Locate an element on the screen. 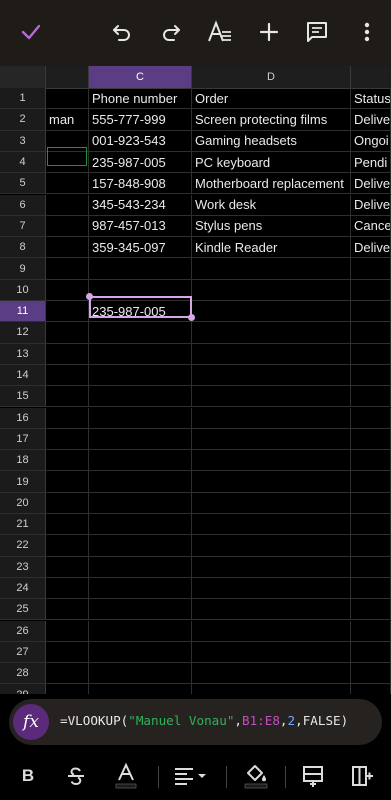  undo-icon is located at coordinates (122, 32).